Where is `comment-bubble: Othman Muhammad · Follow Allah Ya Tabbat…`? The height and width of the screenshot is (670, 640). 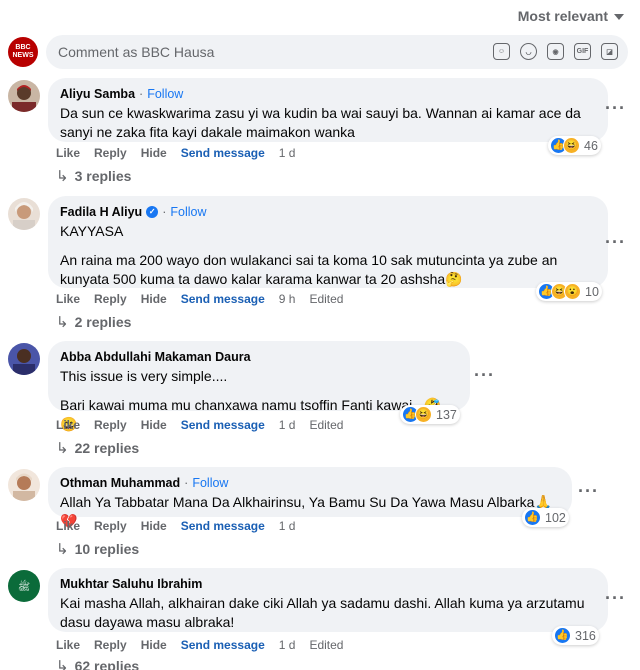
comment-bubble: Othman Muhammad · Follow Allah Ya Tabbat… is located at coordinates (310, 498).